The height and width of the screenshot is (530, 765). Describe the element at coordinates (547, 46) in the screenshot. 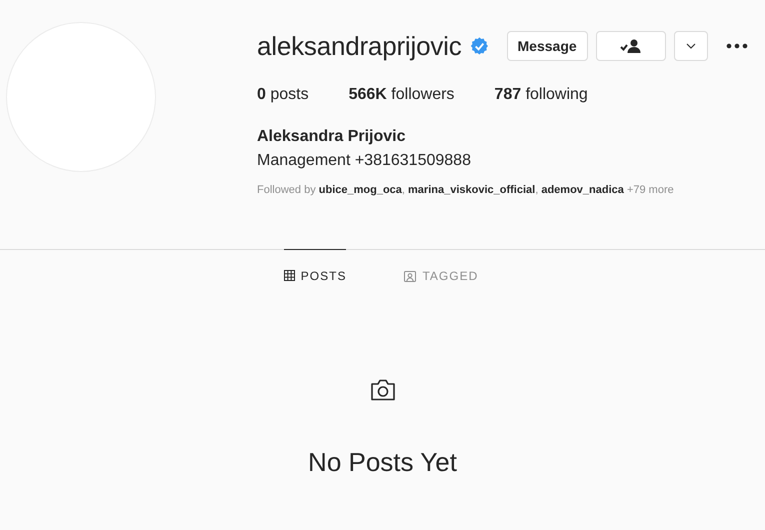

I see `message-button: Message` at that location.